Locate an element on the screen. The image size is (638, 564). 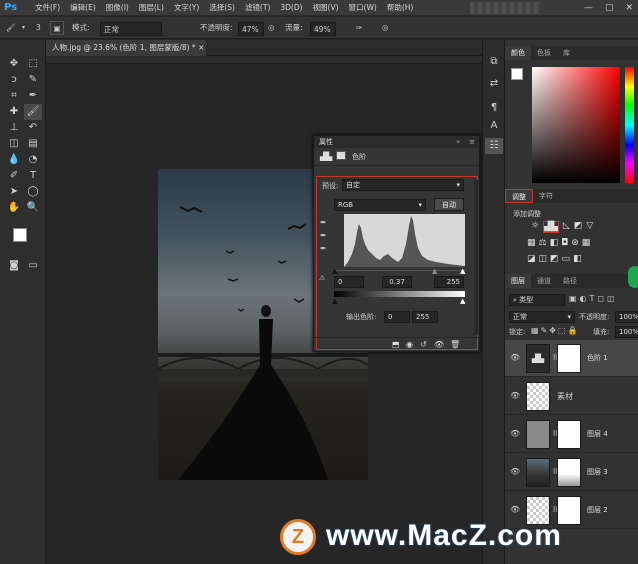
lasso-tool-icon: ↄ is located at coordinates (14, 80).